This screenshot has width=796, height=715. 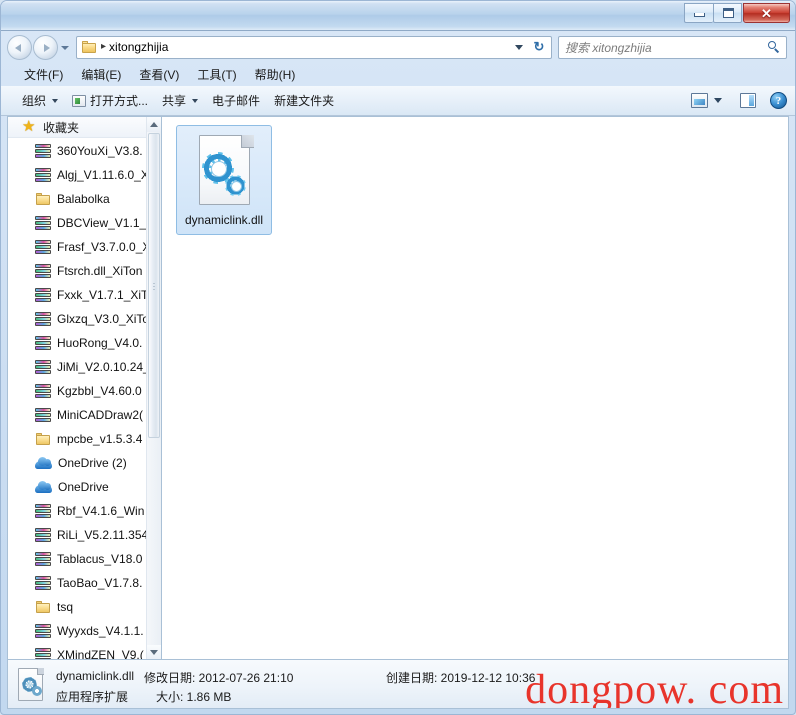 I want to click on sidebar-item-tsq: tsq, so click(x=84, y=607).